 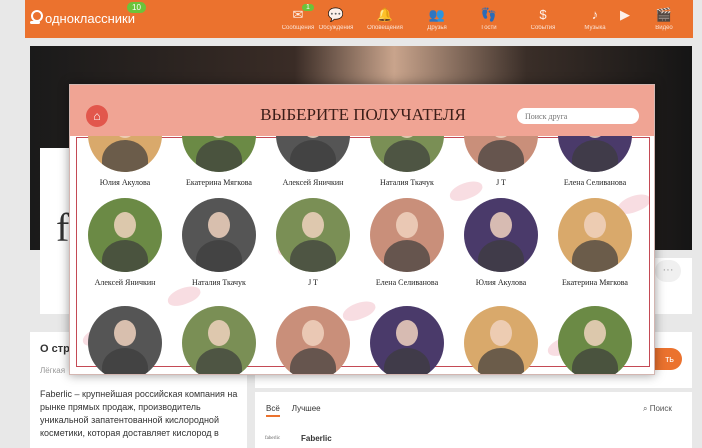 What do you see at coordinates (316, 438) in the screenshot?
I see `post-author: Faberlic` at bounding box center [316, 438].